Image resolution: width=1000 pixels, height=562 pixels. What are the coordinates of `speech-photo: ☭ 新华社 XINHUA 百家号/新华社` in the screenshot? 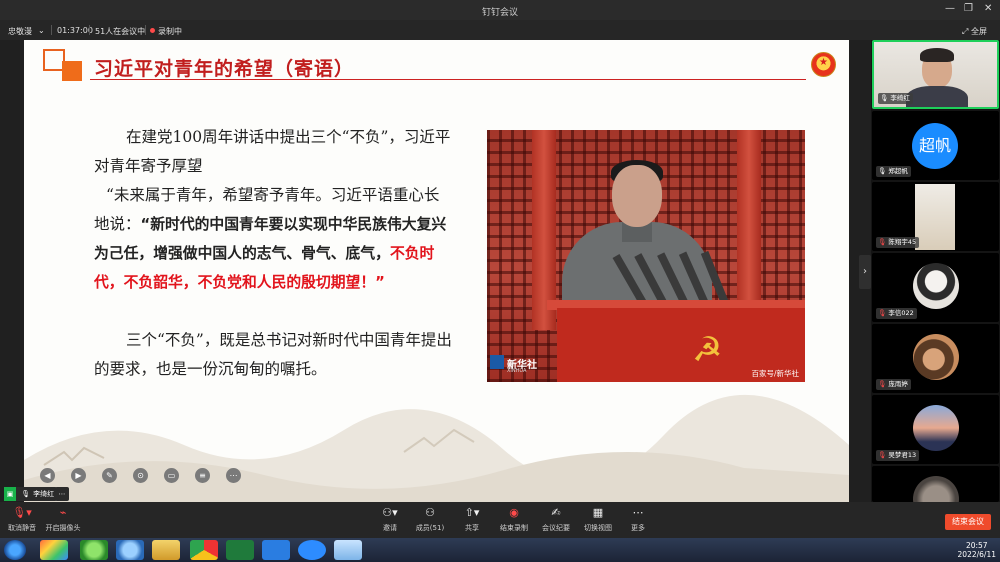 It's located at (646, 256).